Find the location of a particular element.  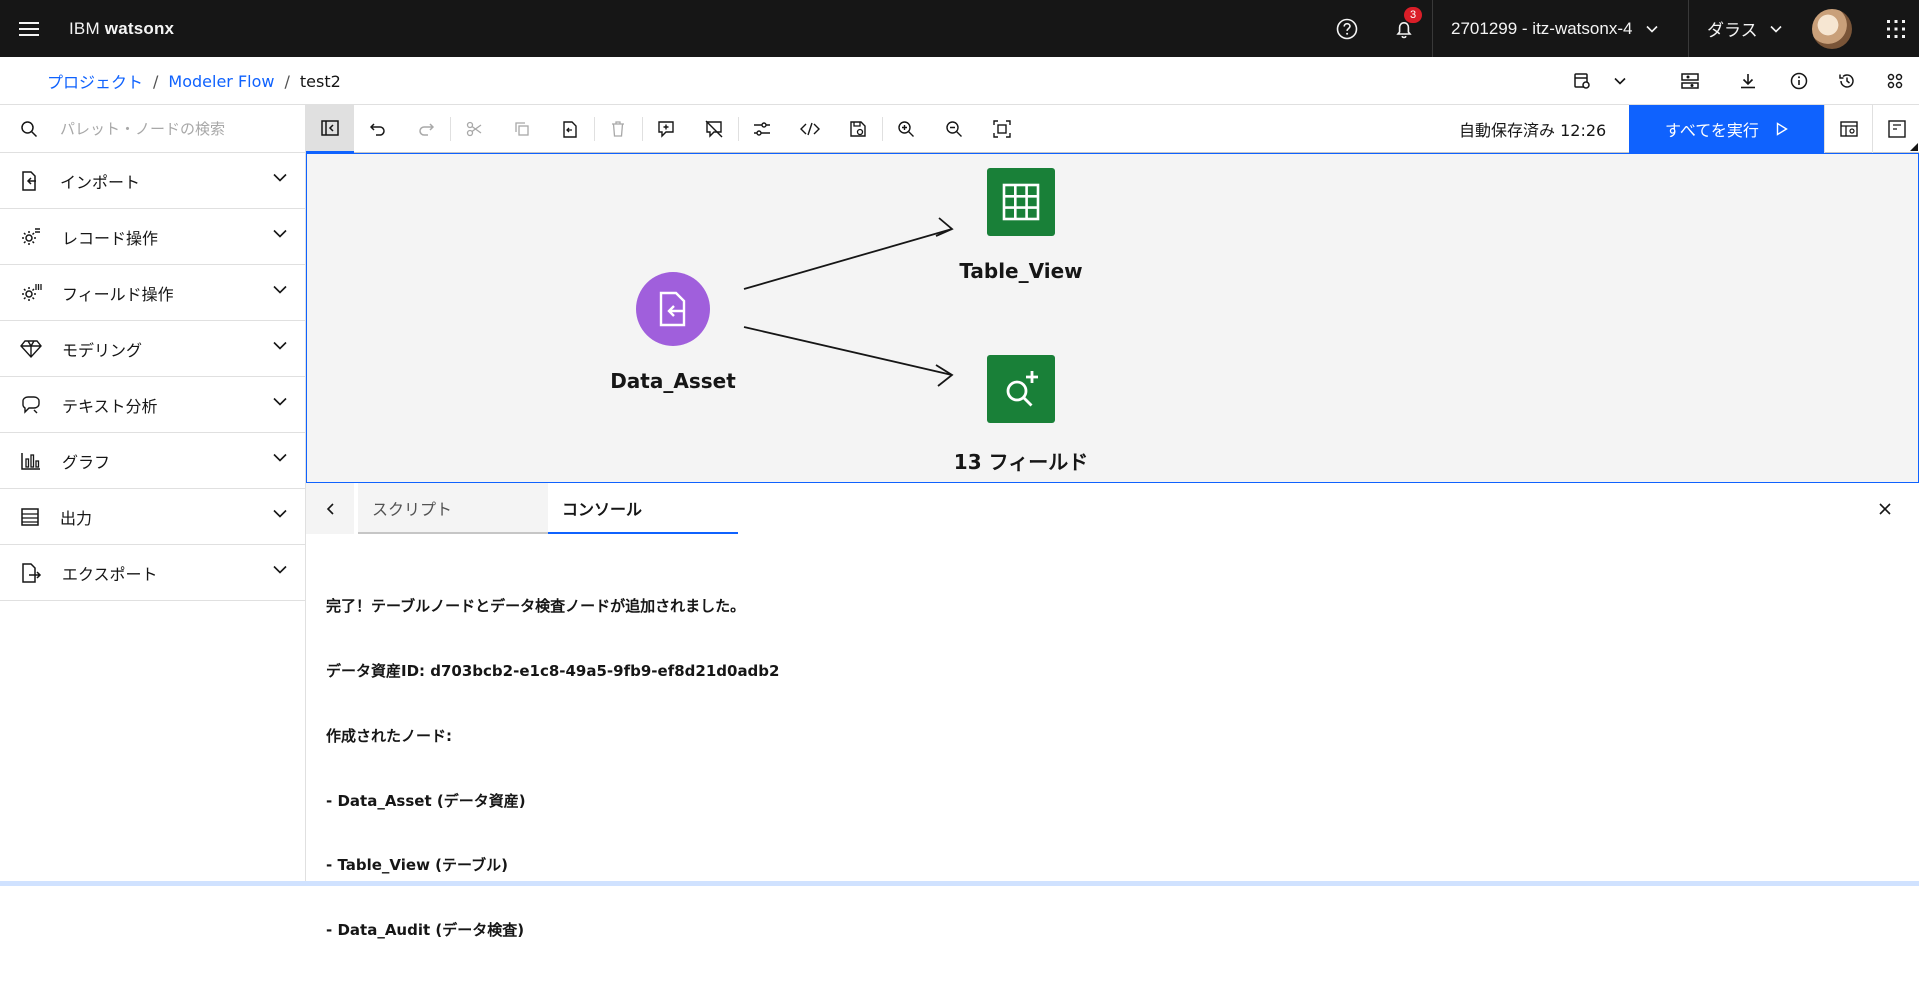

account-selector: 2701299 - itz-watsonx-4 is located at coordinates (1559, 28).